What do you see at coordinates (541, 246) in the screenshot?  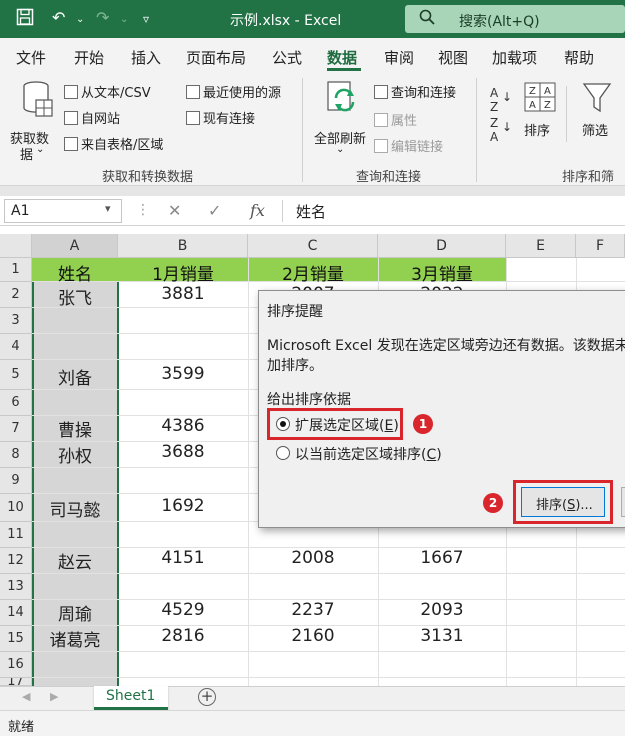 I see `column-header-e: E` at bounding box center [541, 246].